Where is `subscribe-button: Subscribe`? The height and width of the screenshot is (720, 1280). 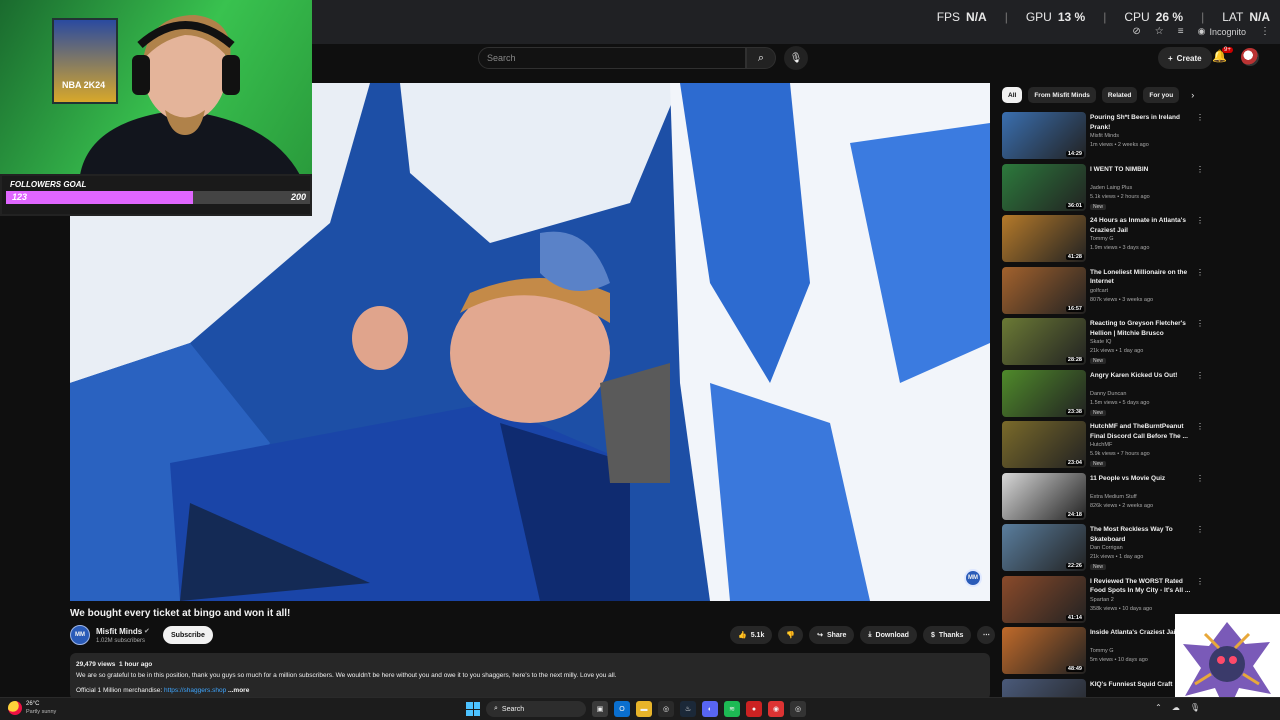
subscribe-button: Subscribe is located at coordinates (188, 635).